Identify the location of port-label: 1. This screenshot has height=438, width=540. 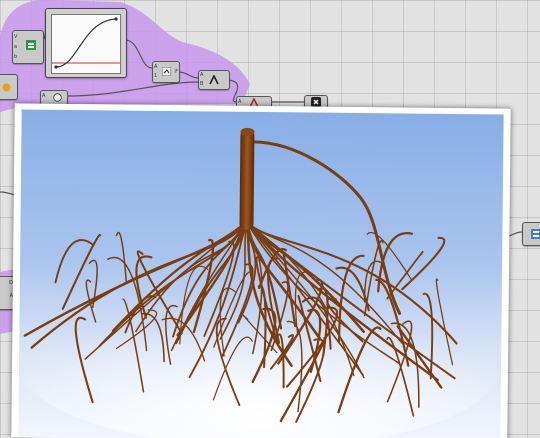
(156, 76).